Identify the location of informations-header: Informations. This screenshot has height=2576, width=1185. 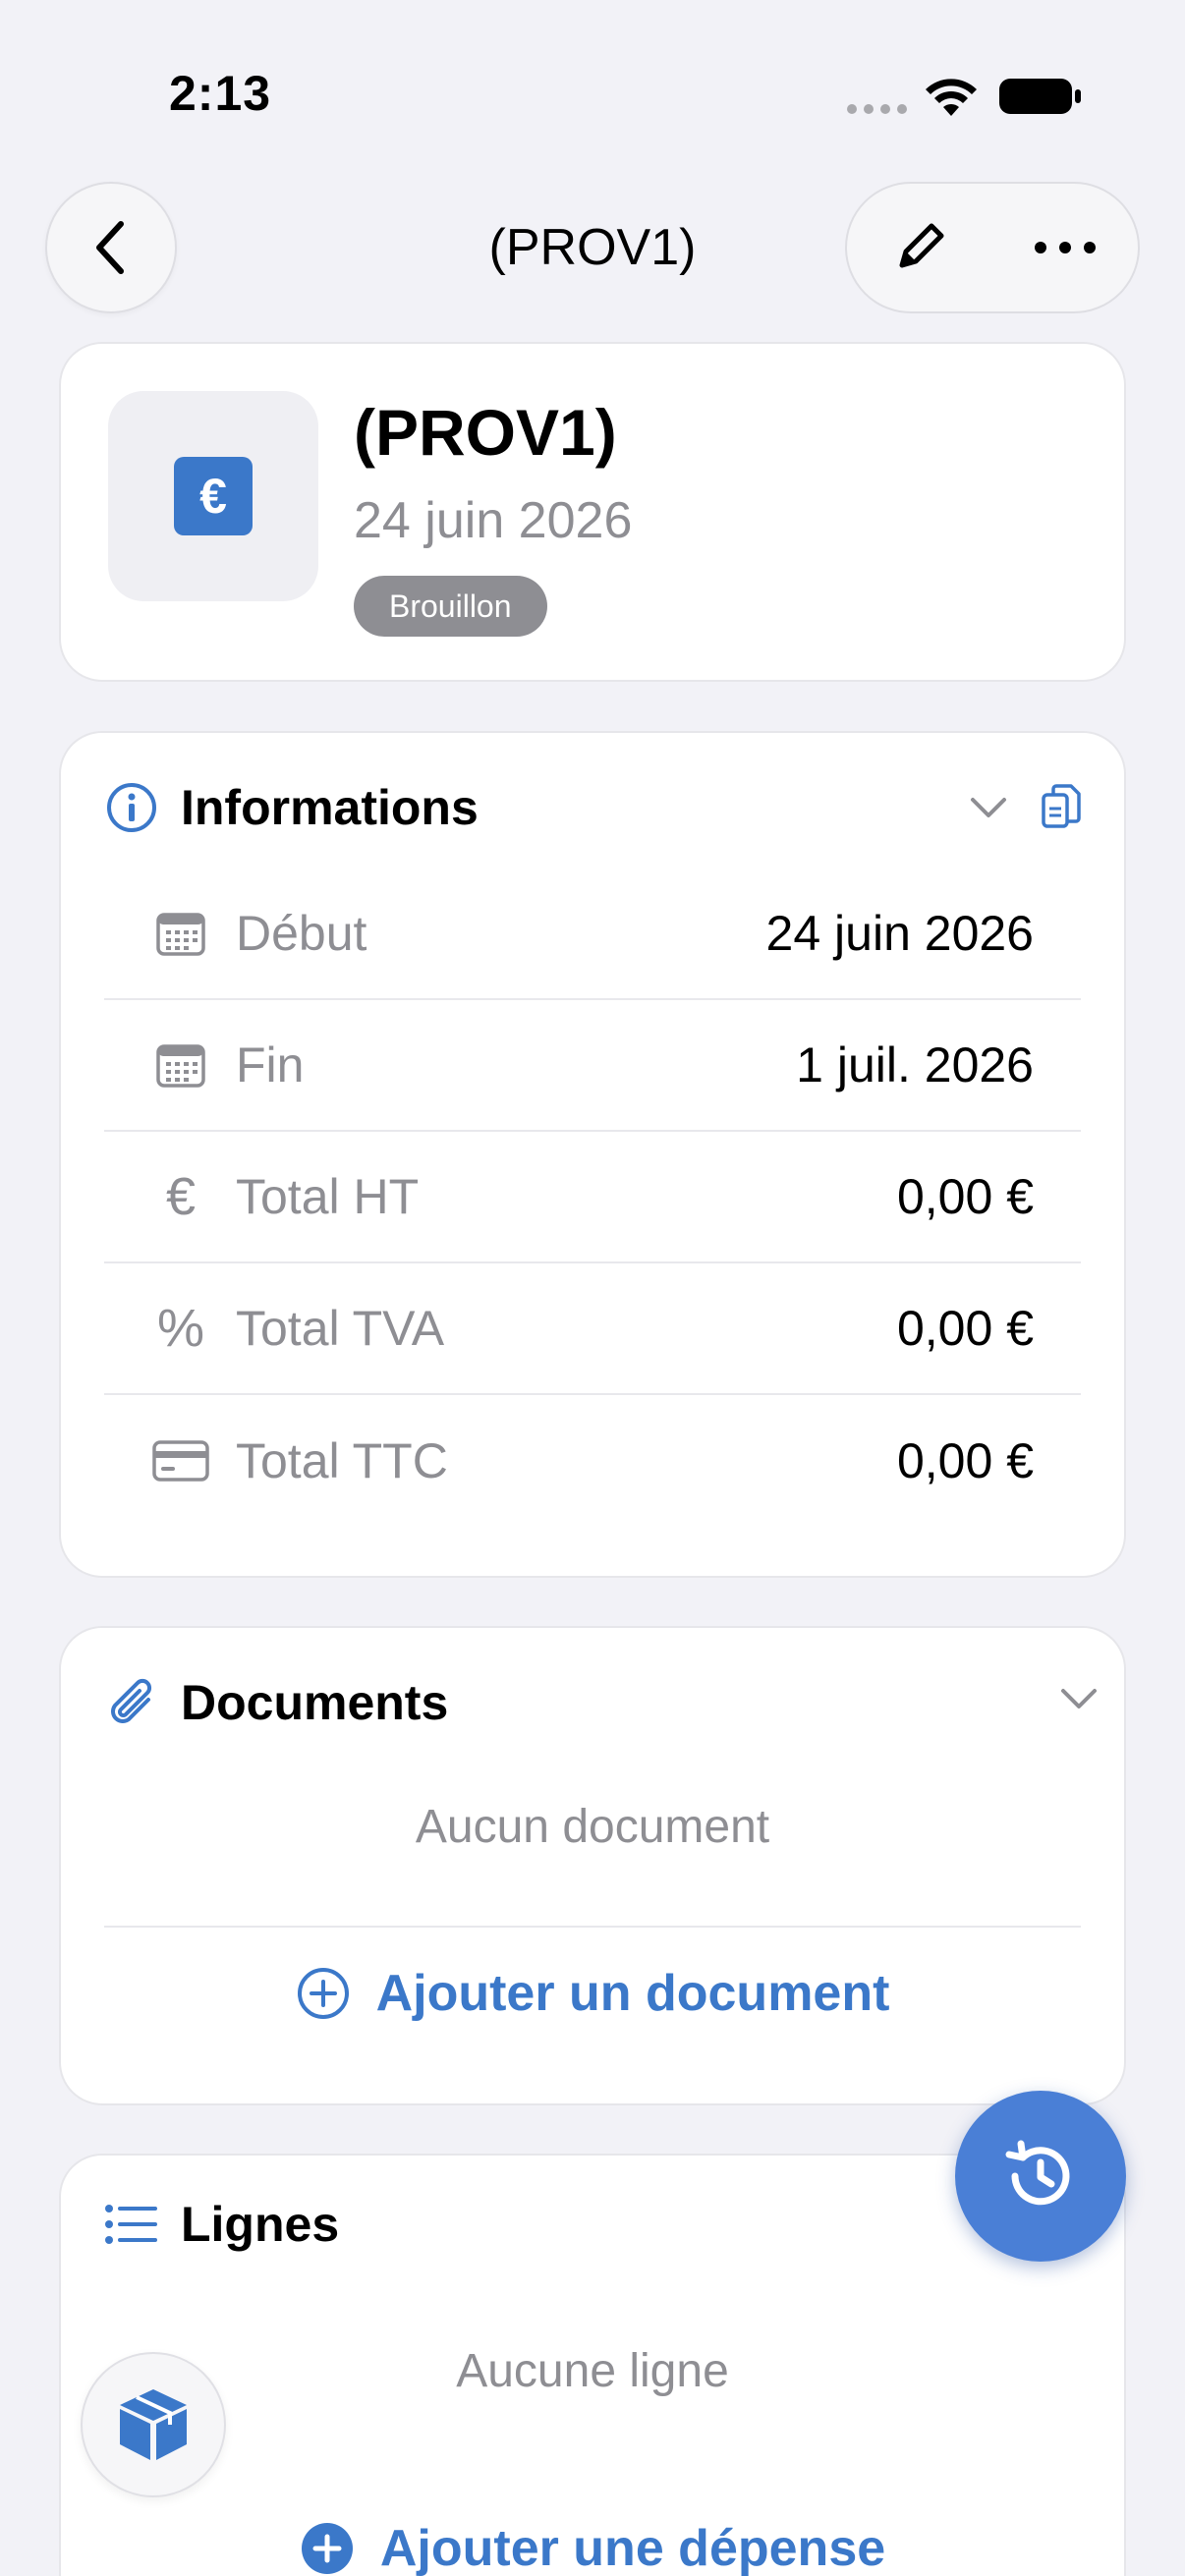
(592, 807).